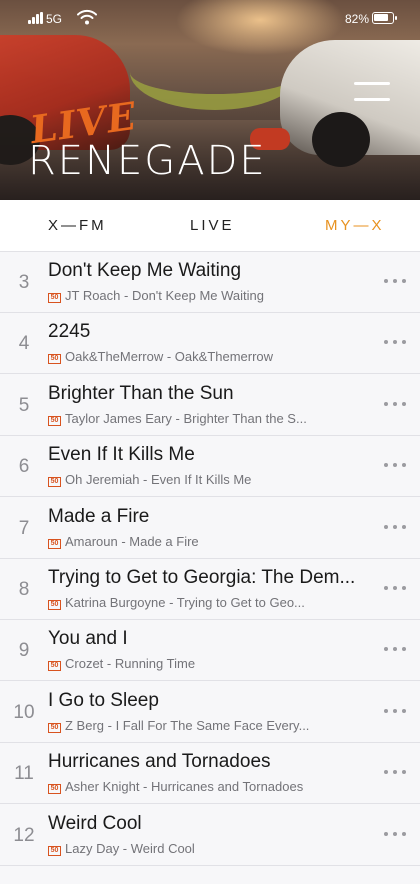 This screenshot has height=884, width=420. Describe the element at coordinates (24, 651) in the screenshot. I see `track-number: 9` at that location.